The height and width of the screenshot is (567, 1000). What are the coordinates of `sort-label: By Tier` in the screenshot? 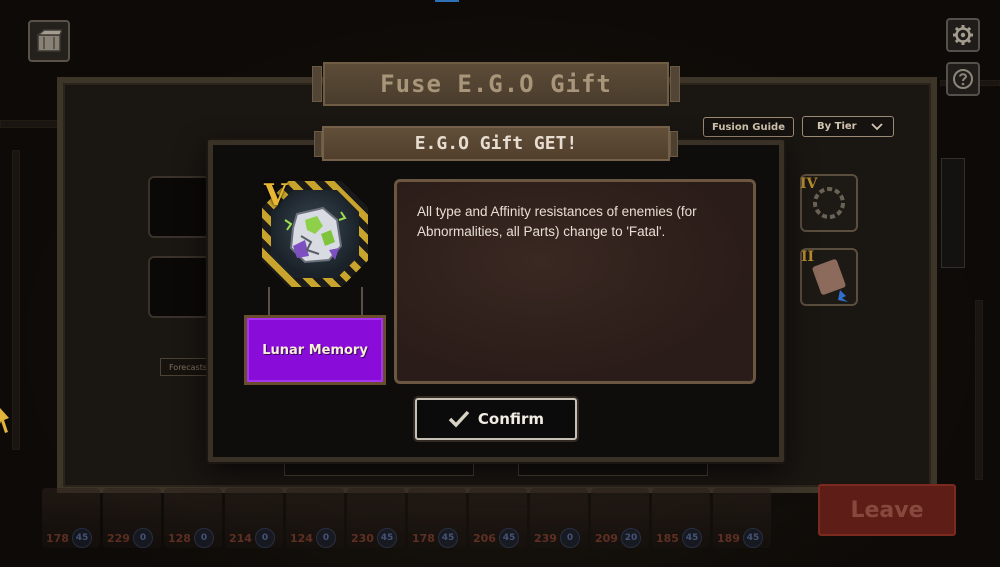 It's located at (837, 126).